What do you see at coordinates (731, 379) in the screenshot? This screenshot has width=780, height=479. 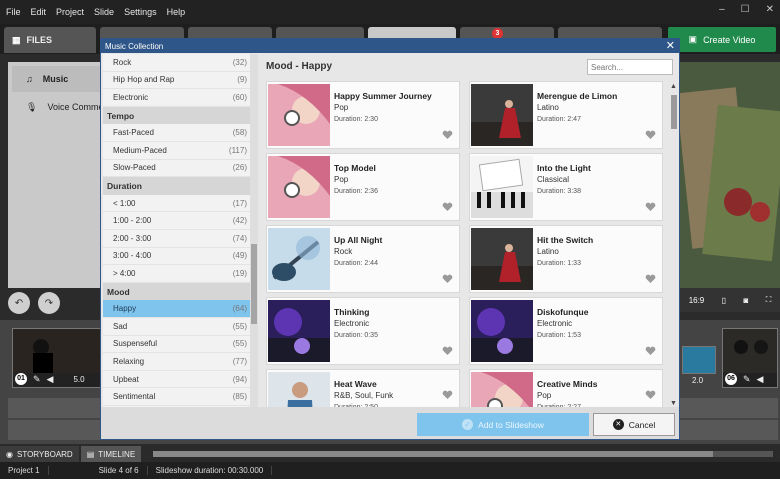 I see `slide-number-6: 06` at bounding box center [731, 379].